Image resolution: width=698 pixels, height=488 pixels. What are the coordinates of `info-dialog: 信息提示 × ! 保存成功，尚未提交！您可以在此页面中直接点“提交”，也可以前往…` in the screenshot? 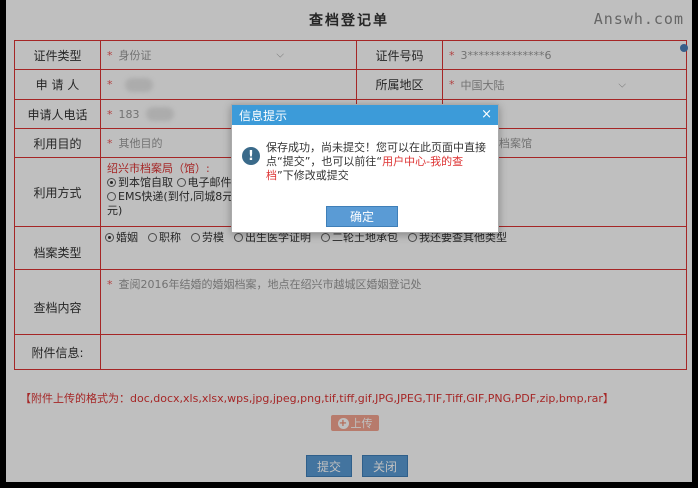 It's located at (365, 168).